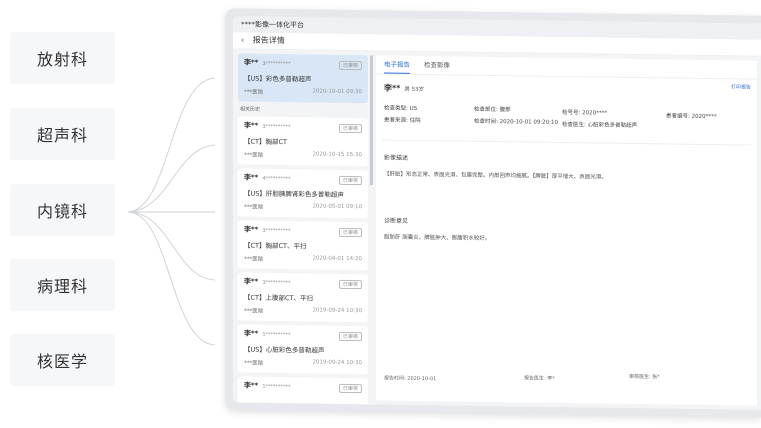  I want to click on impression-text: 脂肪肝 胆囊炎、脾脏肿大、膨腹积水较好。, so click(437, 238).